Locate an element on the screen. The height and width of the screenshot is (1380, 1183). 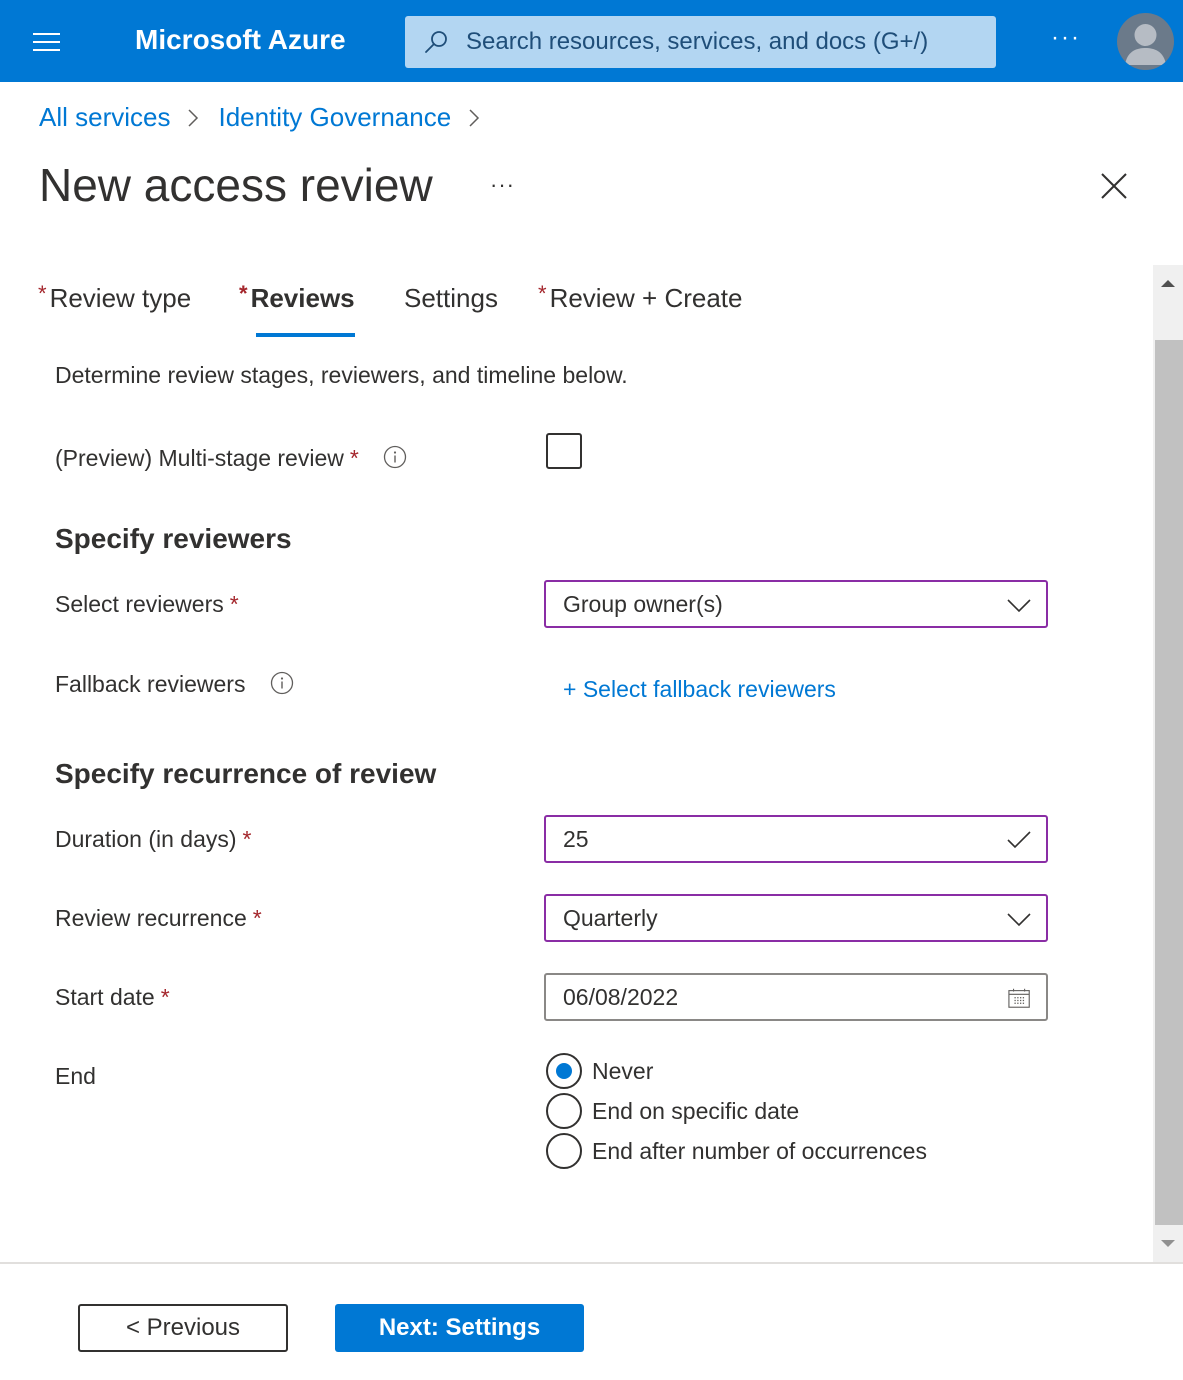
avatar is located at coordinates (1145, 41).